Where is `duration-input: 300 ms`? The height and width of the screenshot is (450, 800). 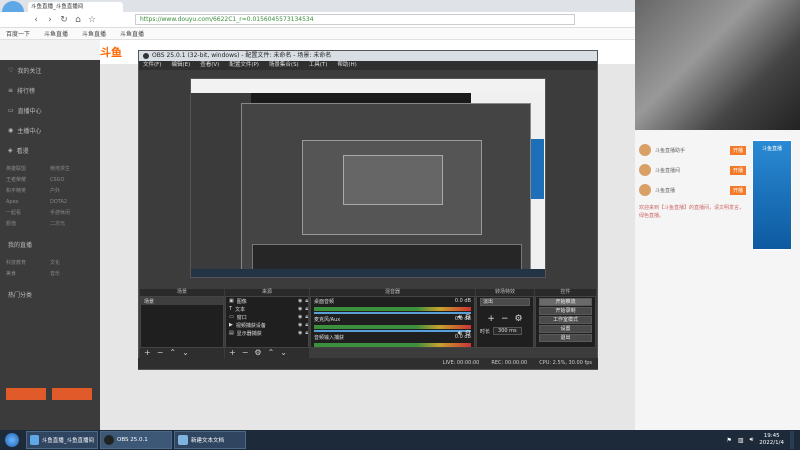
duration-input: 300 ms is located at coordinates (507, 331).